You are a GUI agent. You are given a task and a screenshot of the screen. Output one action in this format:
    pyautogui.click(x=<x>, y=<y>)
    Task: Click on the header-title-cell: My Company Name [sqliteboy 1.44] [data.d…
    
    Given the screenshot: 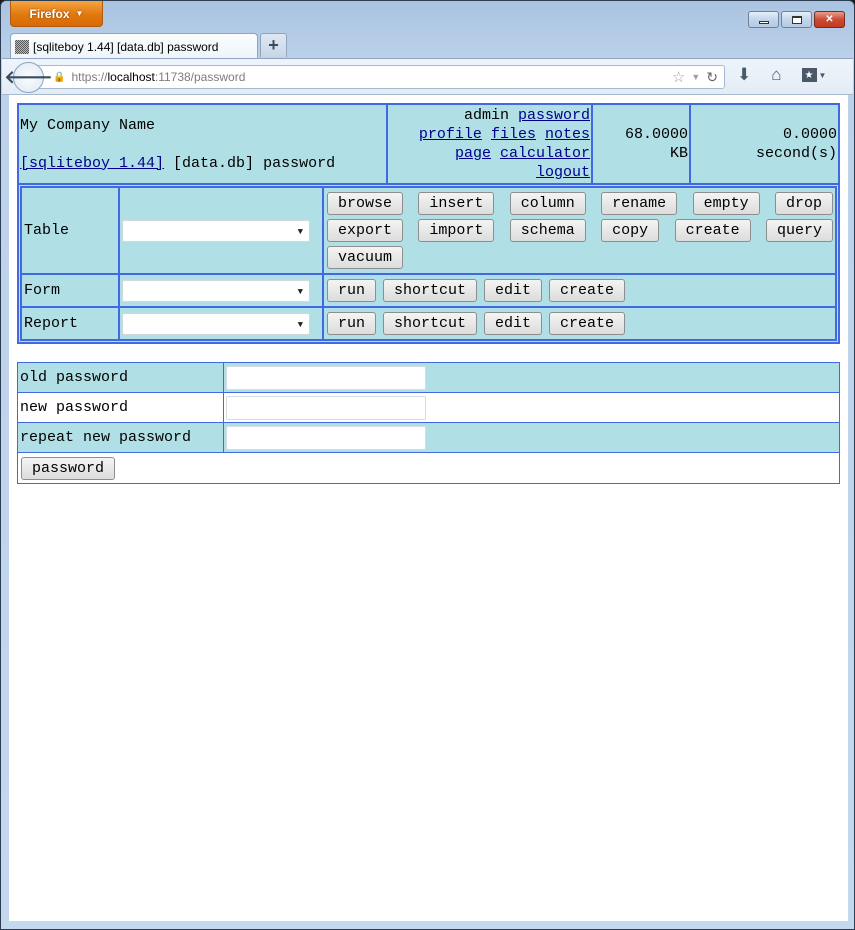 What is the action you would take?
    pyautogui.click(x=202, y=144)
    